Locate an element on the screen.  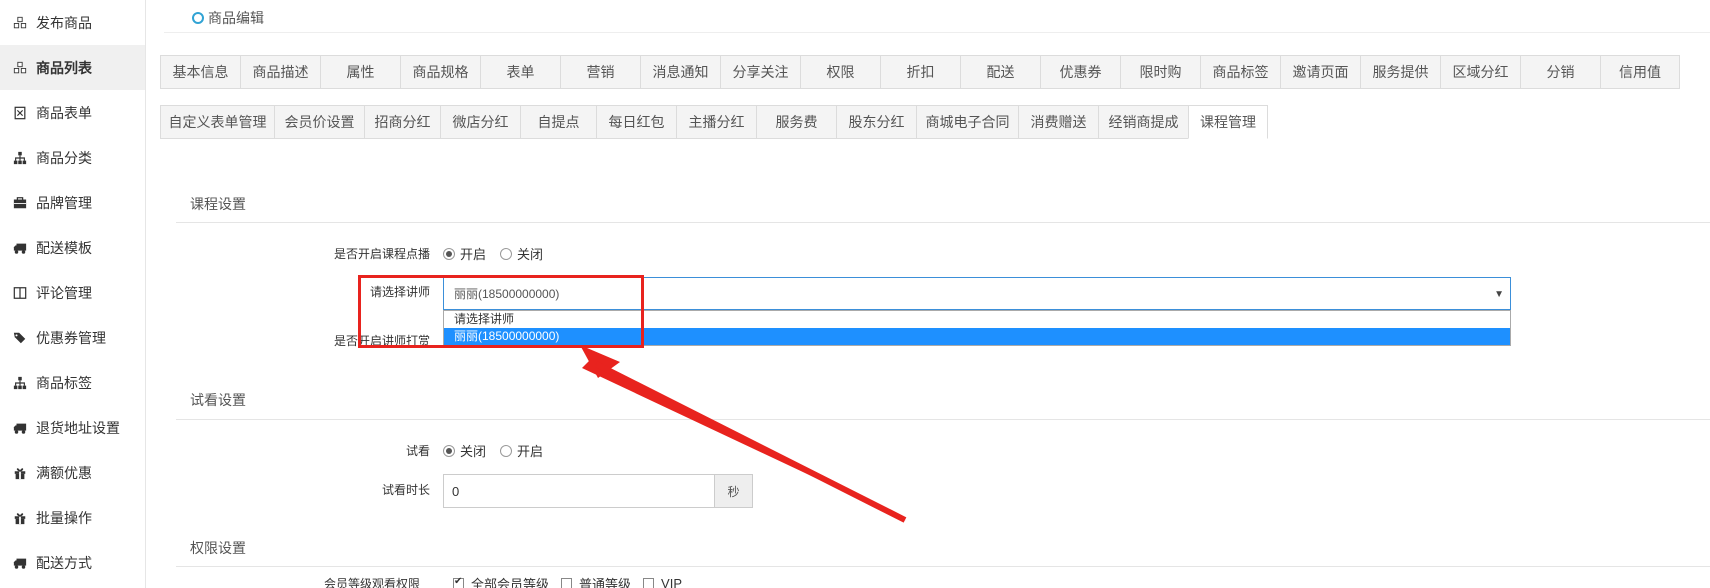
sidebar-item-label: 退货地址设置 is located at coordinates (78, 427).